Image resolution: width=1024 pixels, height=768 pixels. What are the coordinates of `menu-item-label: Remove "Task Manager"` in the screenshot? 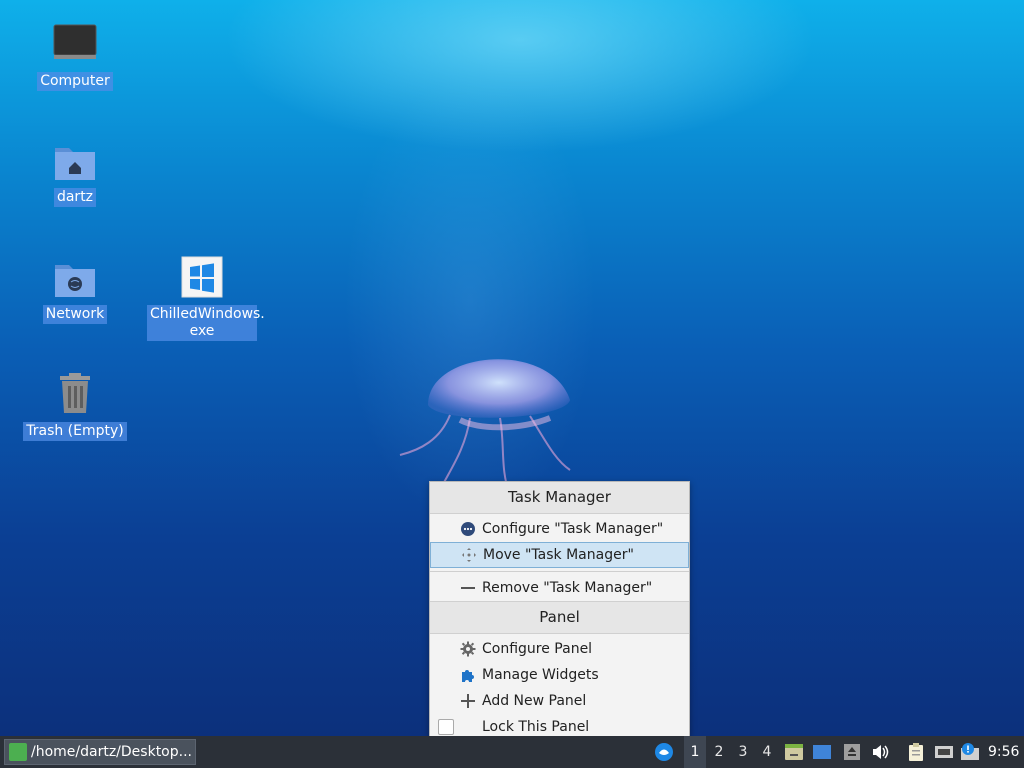 It's located at (567, 588).